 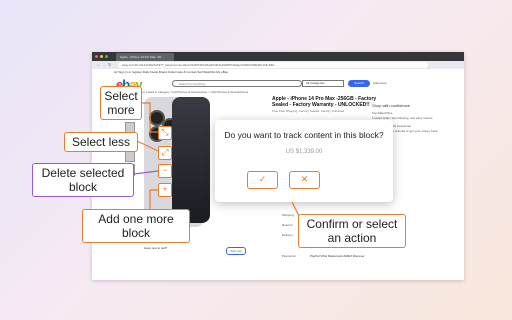 I want to click on callout-add-block: Add one more block, so click(x=136, y=226).